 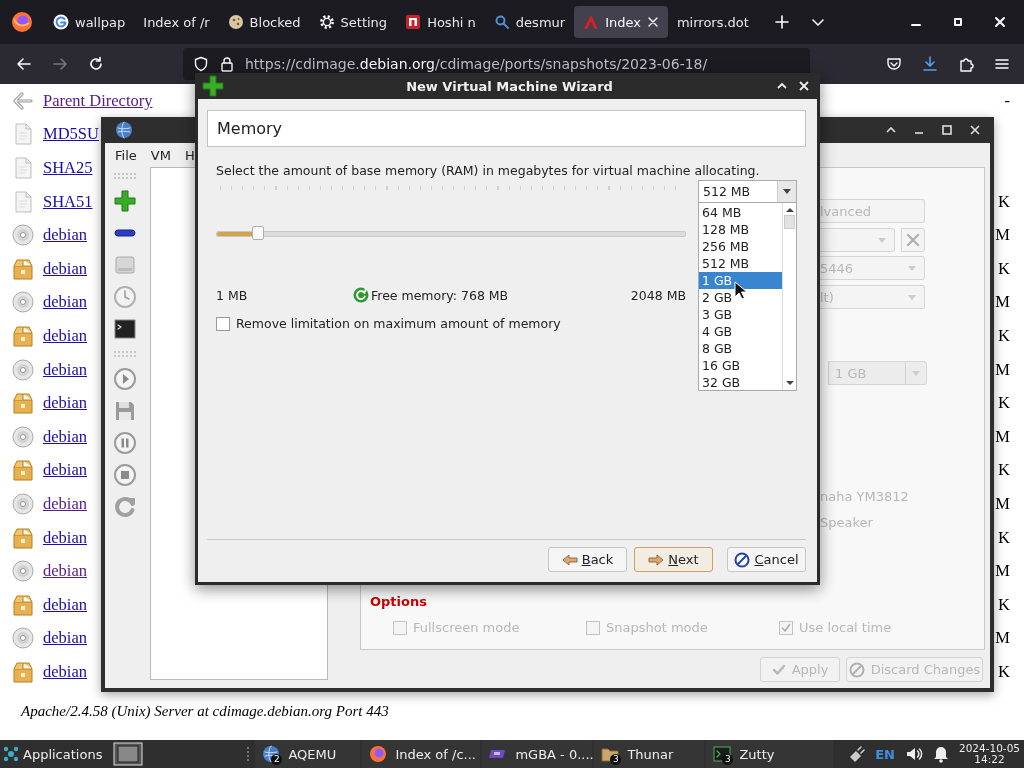 I want to click on keyboard-layout: EN, so click(x=885, y=754).